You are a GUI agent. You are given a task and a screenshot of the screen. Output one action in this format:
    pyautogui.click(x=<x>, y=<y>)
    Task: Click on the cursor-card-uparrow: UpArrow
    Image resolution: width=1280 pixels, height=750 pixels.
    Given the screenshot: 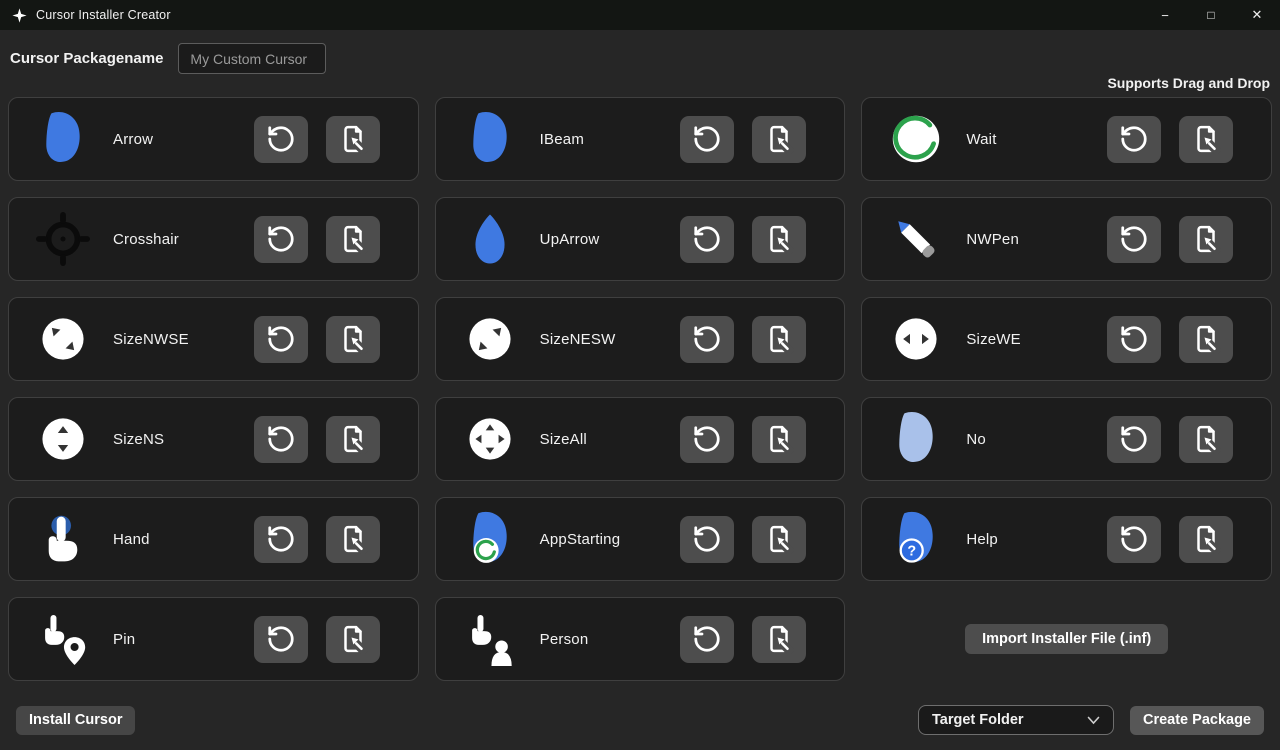 What is the action you would take?
    pyautogui.click(x=640, y=239)
    